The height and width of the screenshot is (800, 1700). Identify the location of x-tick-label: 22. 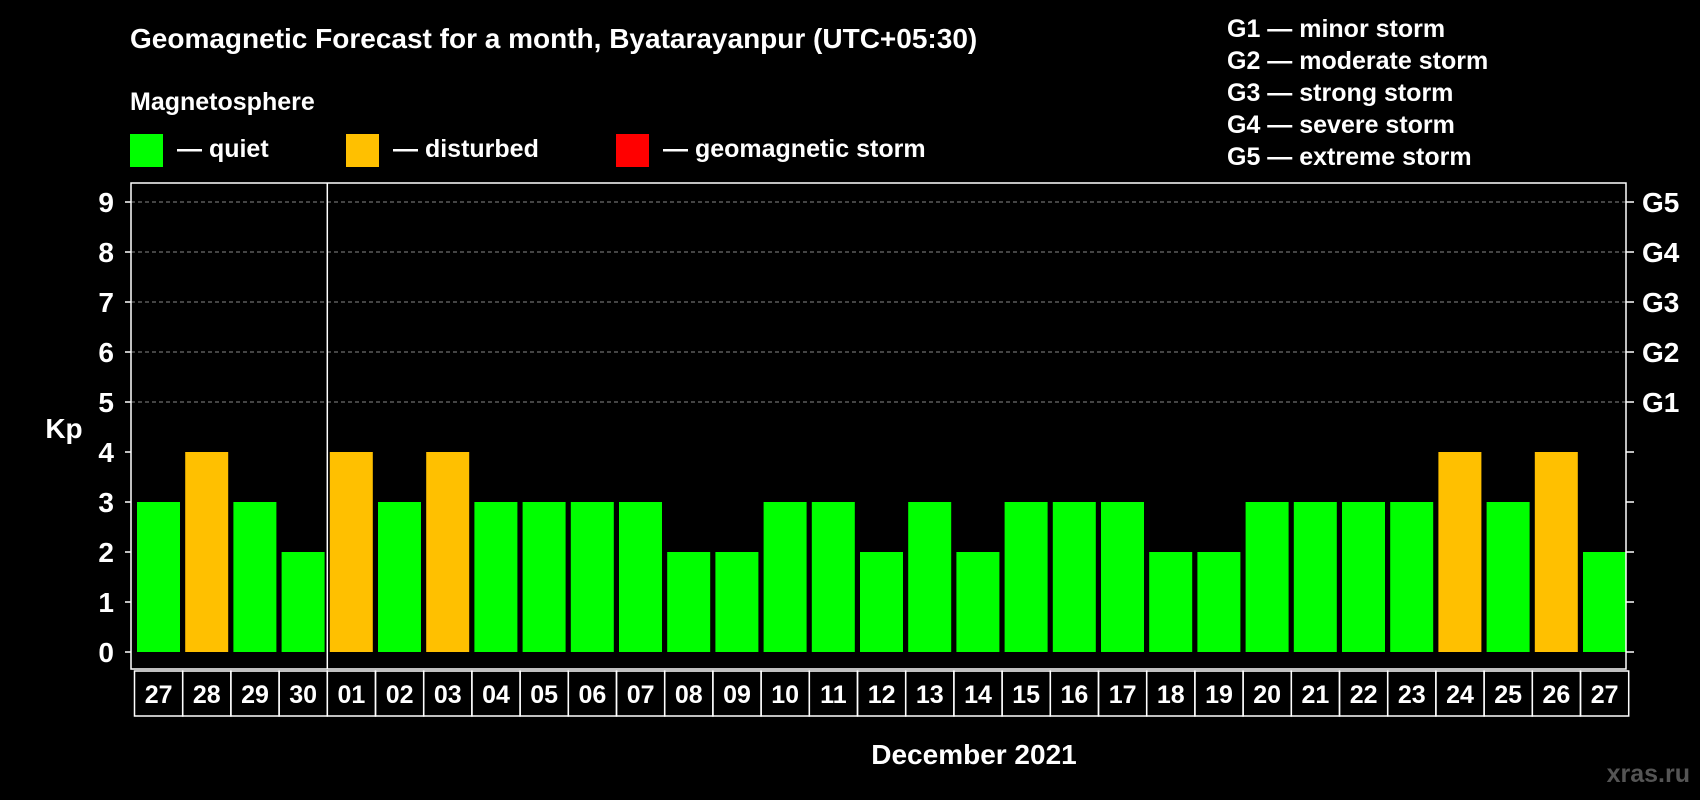
(1364, 695).